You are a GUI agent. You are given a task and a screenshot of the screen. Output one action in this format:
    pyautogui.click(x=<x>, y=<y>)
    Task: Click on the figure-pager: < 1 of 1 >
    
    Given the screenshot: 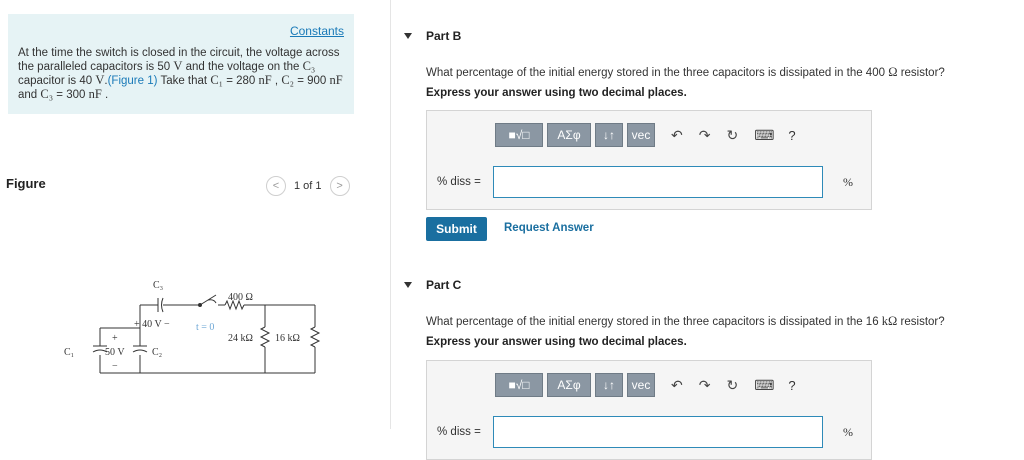 What is the action you would take?
    pyautogui.click(x=308, y=186)
    